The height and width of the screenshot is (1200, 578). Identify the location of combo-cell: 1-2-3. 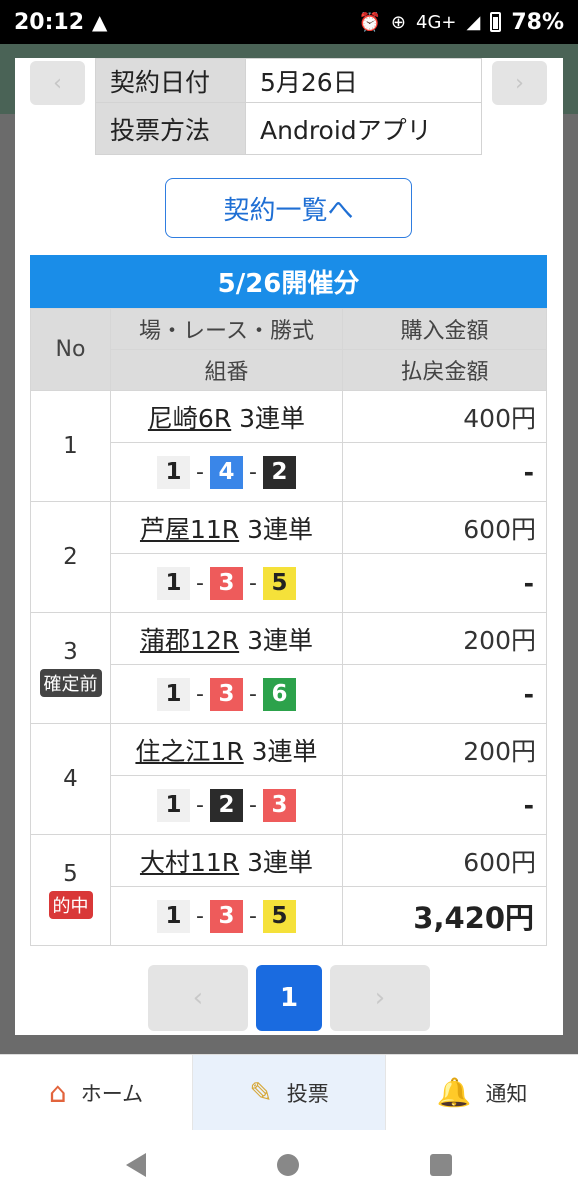
(226, 805).